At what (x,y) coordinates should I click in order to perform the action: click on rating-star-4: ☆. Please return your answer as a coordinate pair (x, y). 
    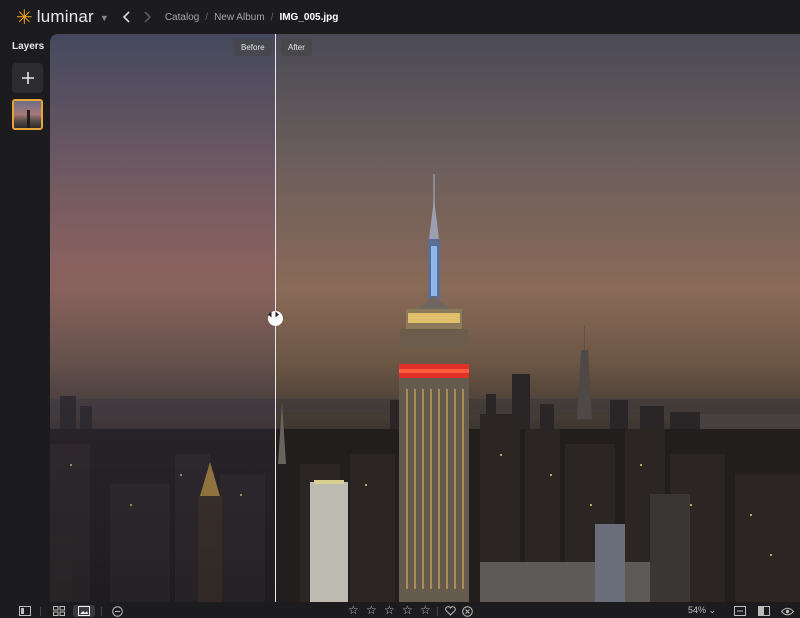
    Looking at the image, I should click on (407, 610).